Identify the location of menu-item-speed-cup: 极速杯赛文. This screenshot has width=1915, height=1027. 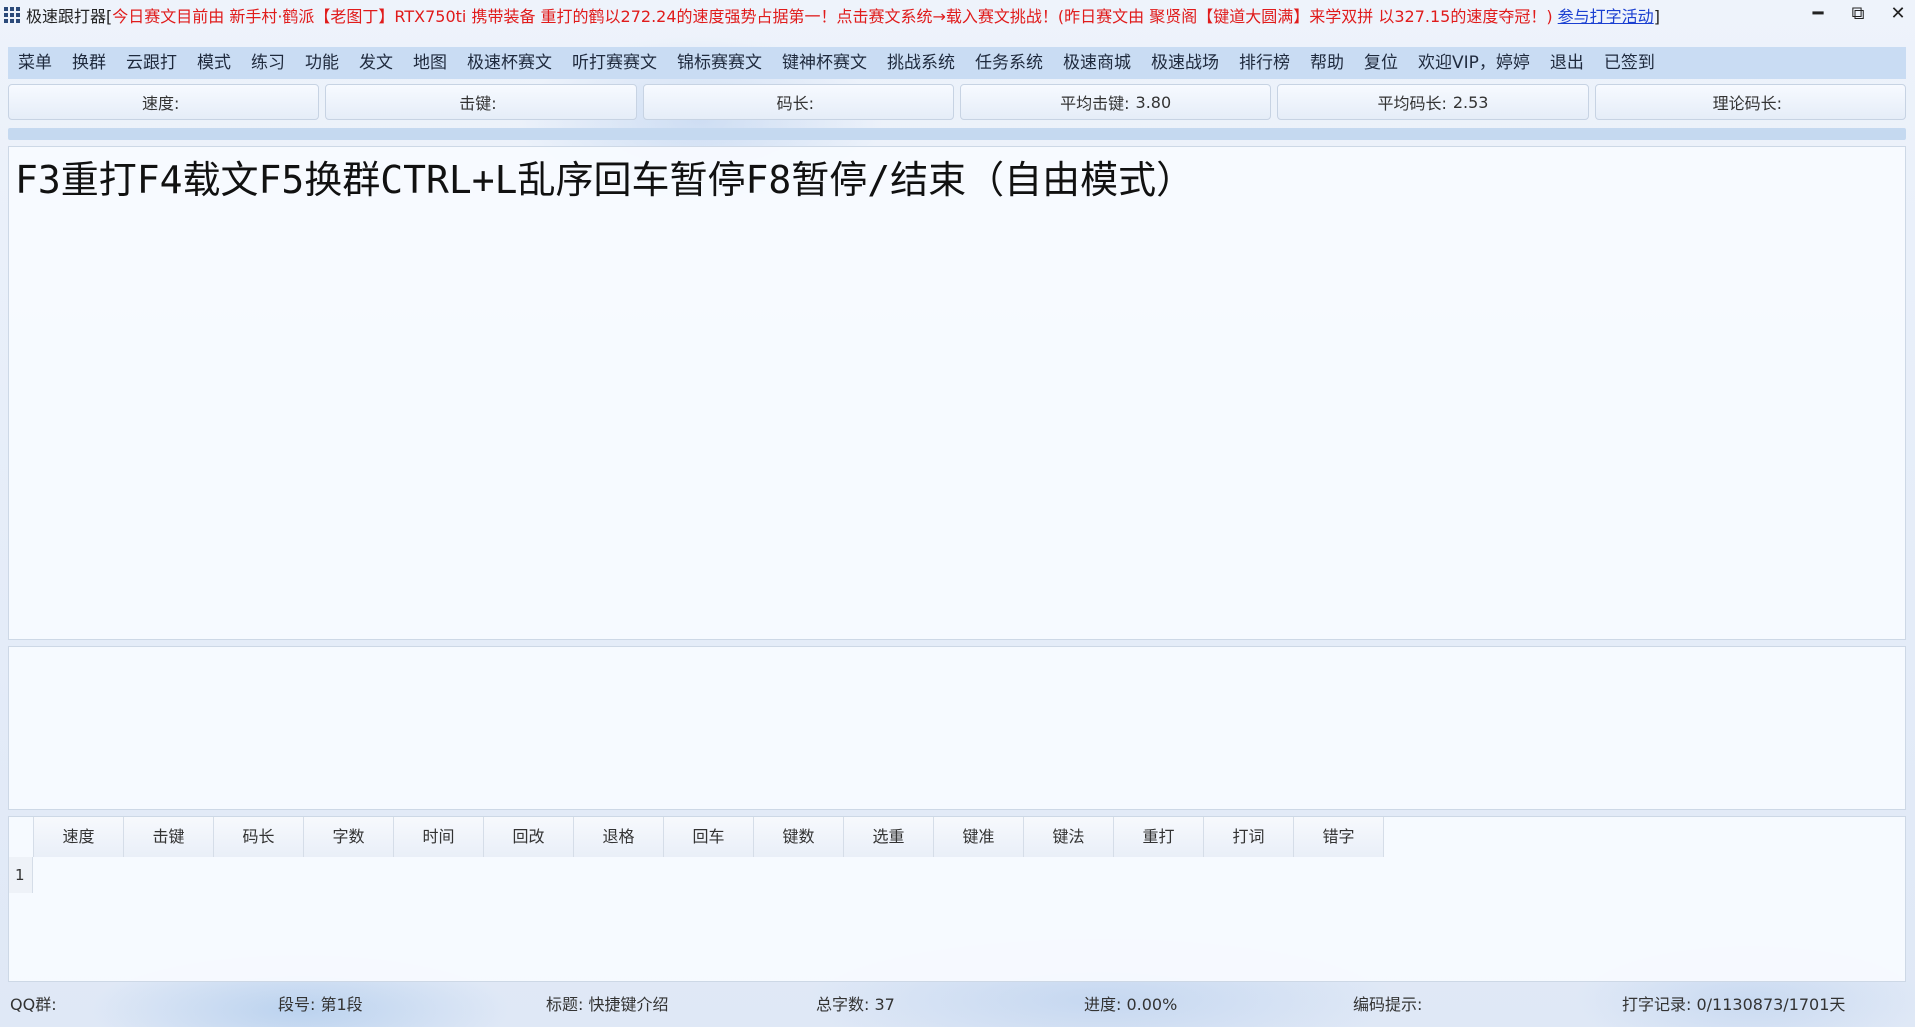
(509, 63).